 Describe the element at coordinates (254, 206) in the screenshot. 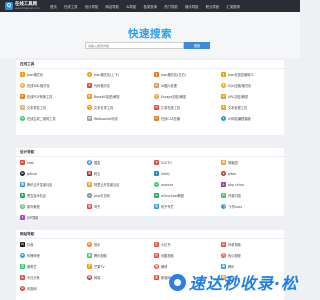

I see `link-item: 飞飞书Docs` at that location.